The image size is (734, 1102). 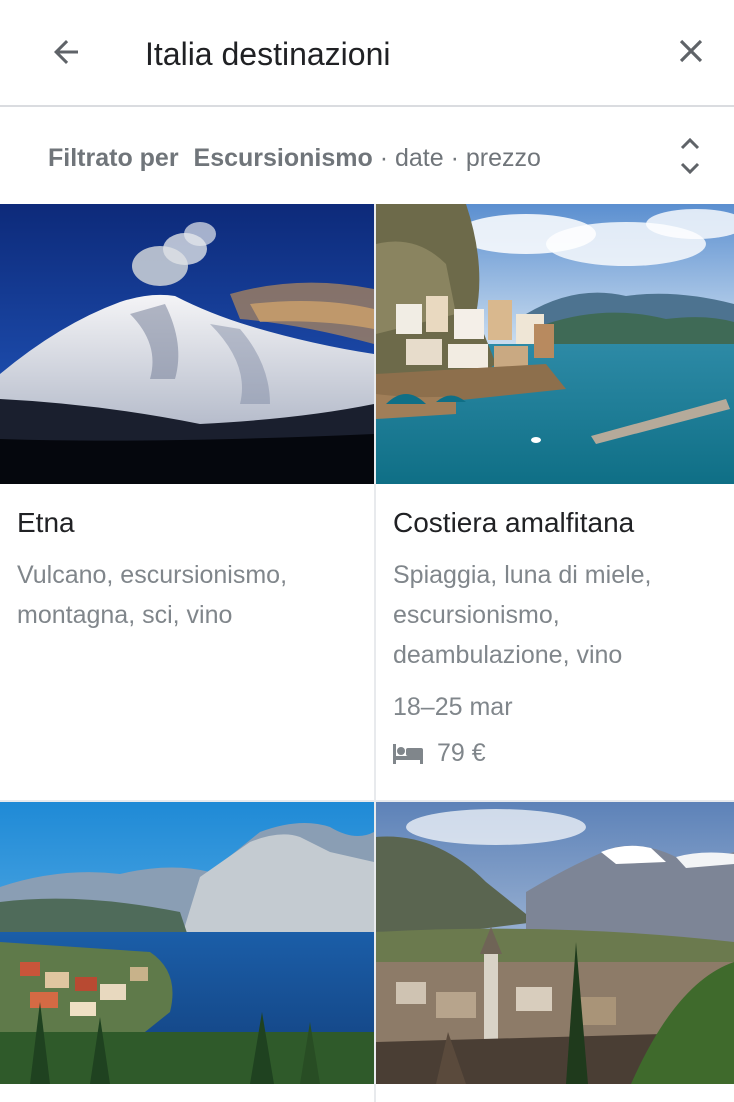 I want to click on destination-card-lake, so click(x=187, y=952).